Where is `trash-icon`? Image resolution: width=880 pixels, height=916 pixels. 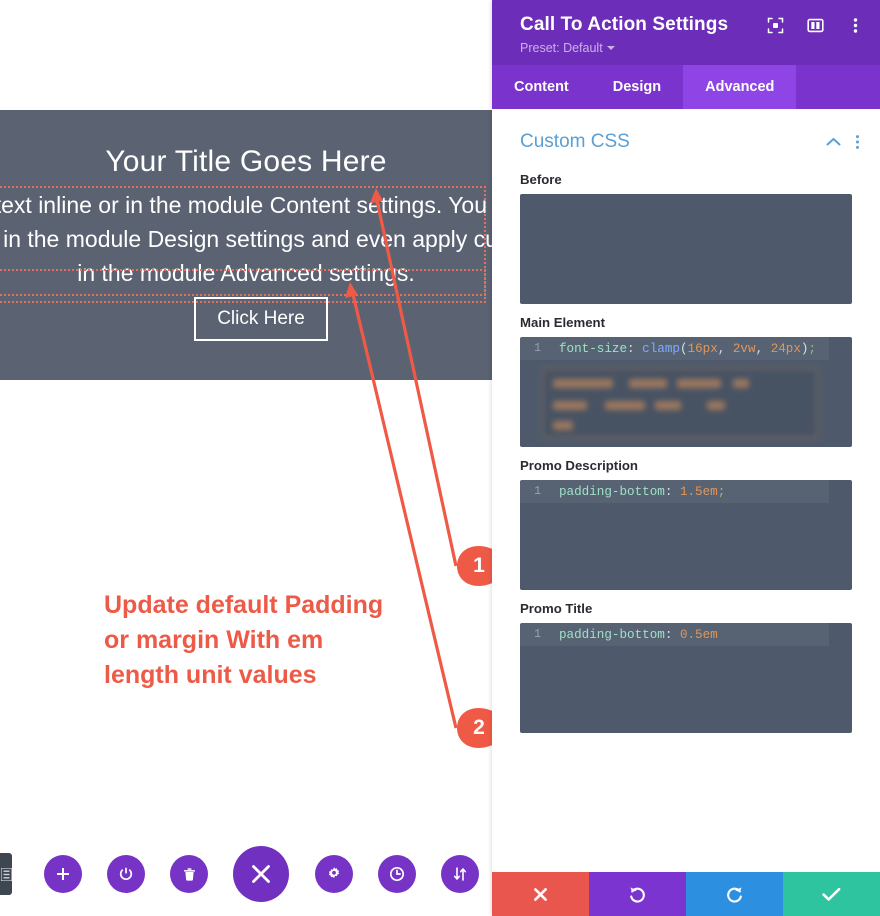 trash-icon is located at coordinates (189, 874).